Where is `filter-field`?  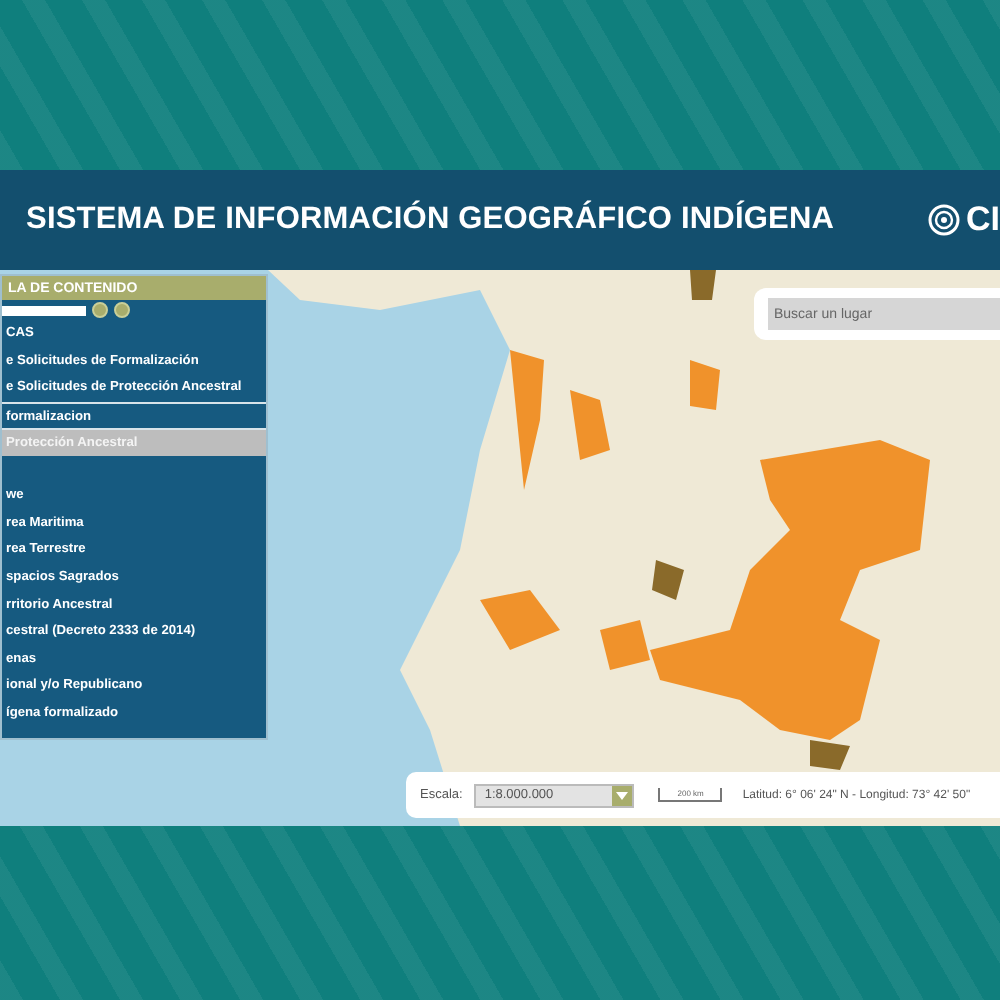 filter-field is located at coordinates (44, 310).